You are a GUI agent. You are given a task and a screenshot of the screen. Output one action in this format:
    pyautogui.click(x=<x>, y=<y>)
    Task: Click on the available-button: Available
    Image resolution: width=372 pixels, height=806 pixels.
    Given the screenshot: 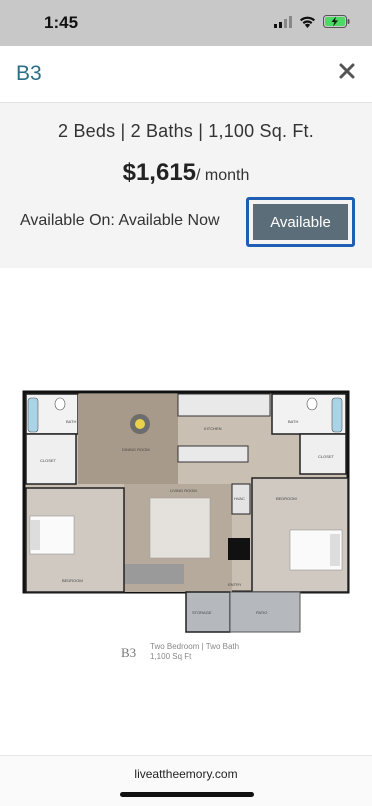 What is the action you would take?
    pyautogui.click(x=300, y=222)
    